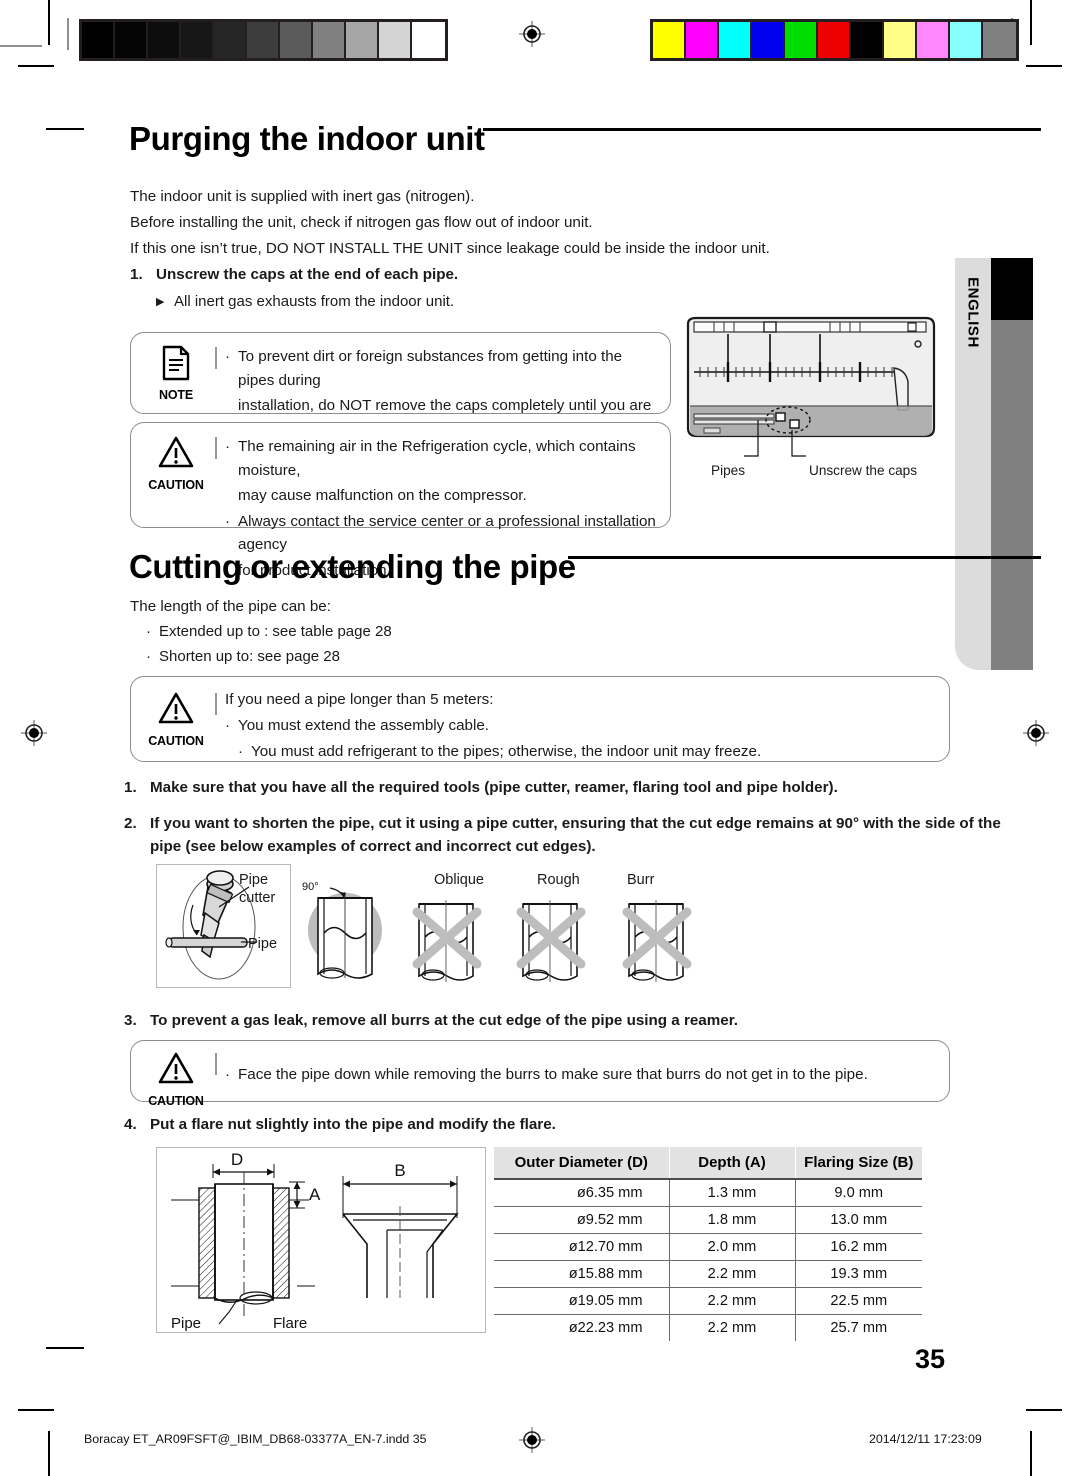 This screenshot has width=1080, height=1476. Describe the element at coordinates (858, 1193) in the screenshot. I see `cell-flaring-size: 9.0 mm` at that location.